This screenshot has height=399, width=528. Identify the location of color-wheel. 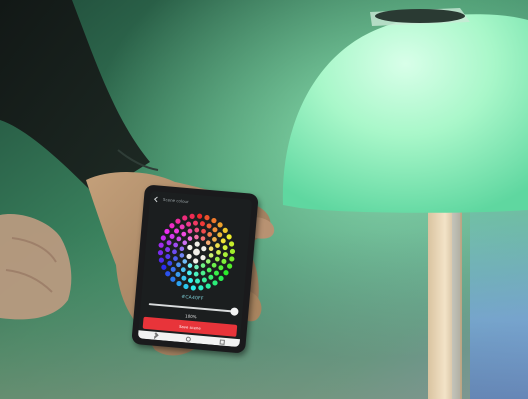
(196, 252).